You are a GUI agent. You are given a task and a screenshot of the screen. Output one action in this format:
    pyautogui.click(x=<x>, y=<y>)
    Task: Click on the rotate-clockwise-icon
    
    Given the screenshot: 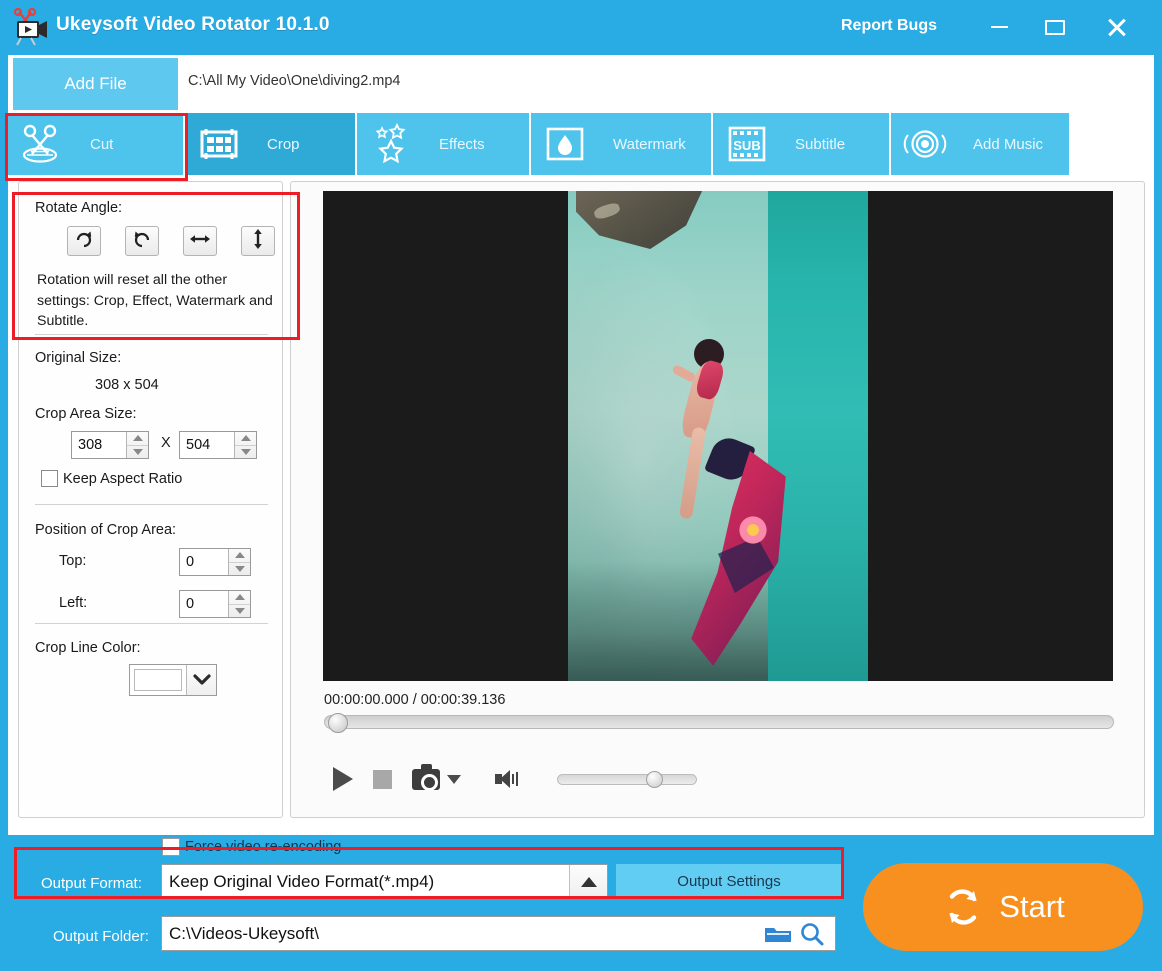 What is the action you would take?
    pyautogui.click(x=84, y=241)
    